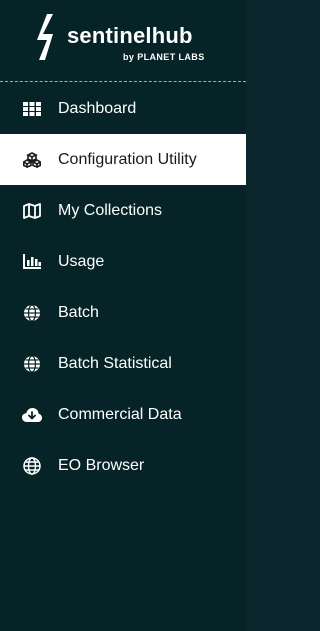  Describe the element at coordinates (101, 465) in the screenshot. I see `nav-label-eo-browser: EO Browser` at that location.